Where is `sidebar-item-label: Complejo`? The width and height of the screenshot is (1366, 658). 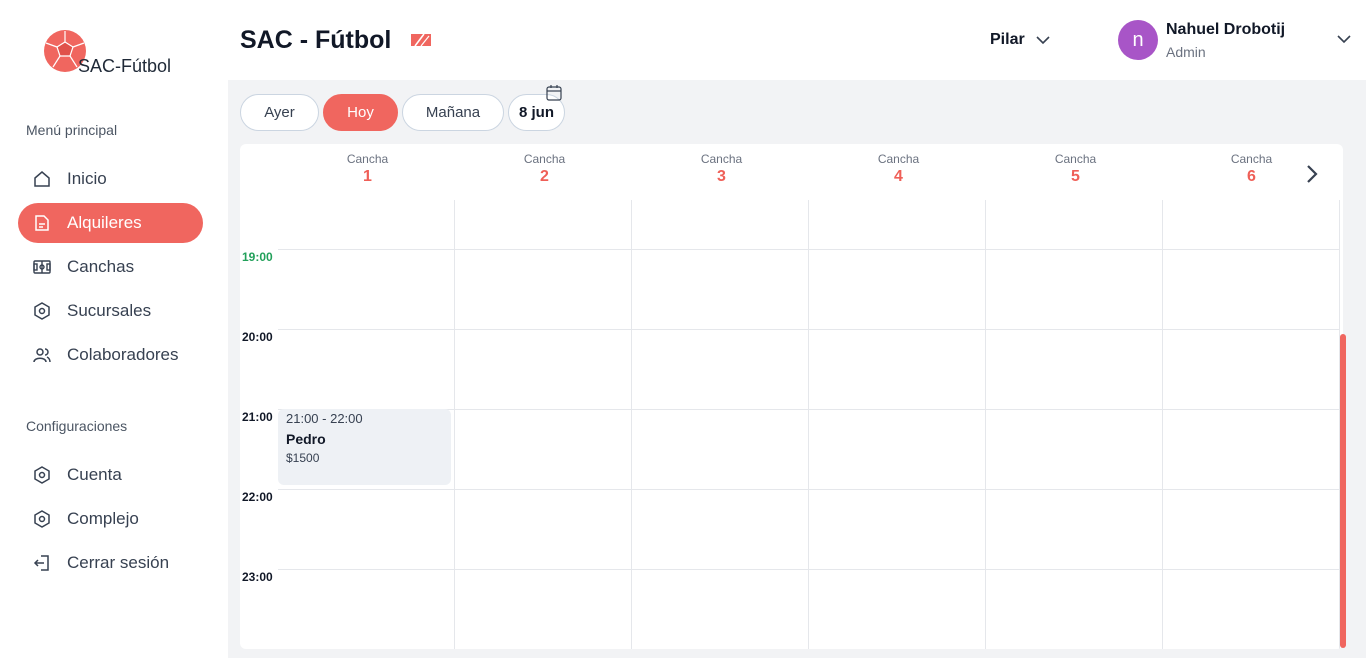
sidebar-item-label: Complejo is located at coordinates (103, 518).